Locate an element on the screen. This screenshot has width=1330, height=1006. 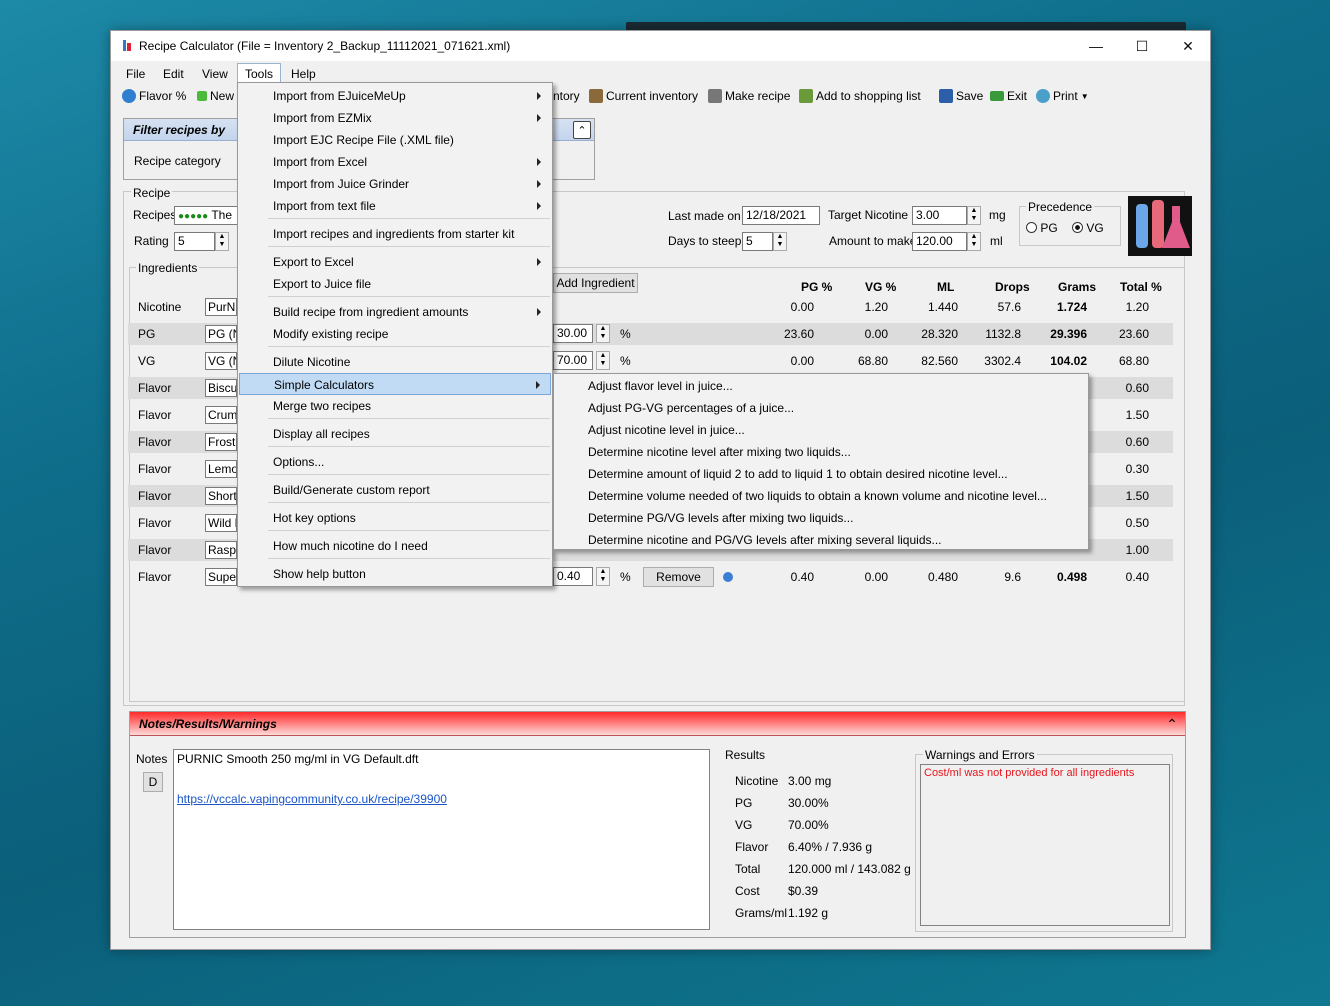
result-key: Cost is located at coordinates (747, 891).